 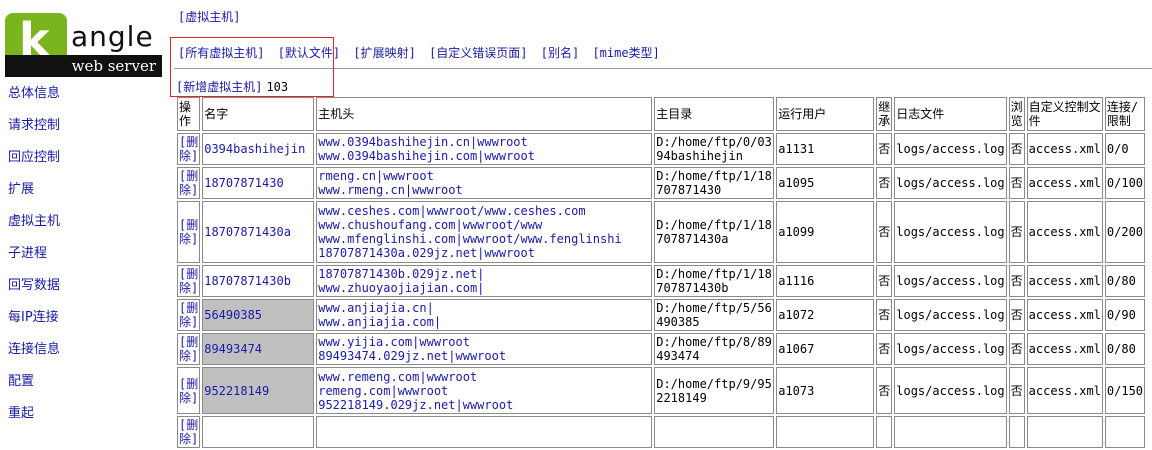 I want to click on home-dir-cell: D:/home/ftp/5/56490385, so click(x=714, y=315).